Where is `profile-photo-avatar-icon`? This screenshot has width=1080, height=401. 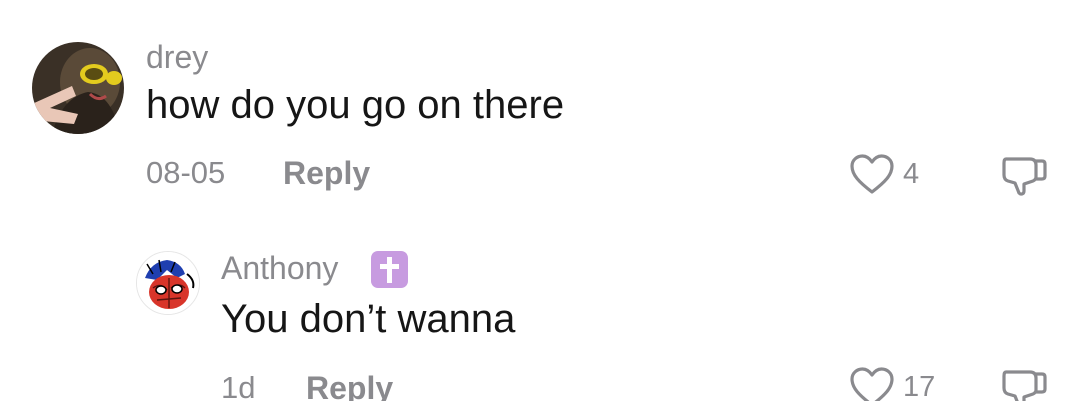 profile-photo-avatar-icon is located at coordinates (78, 88).